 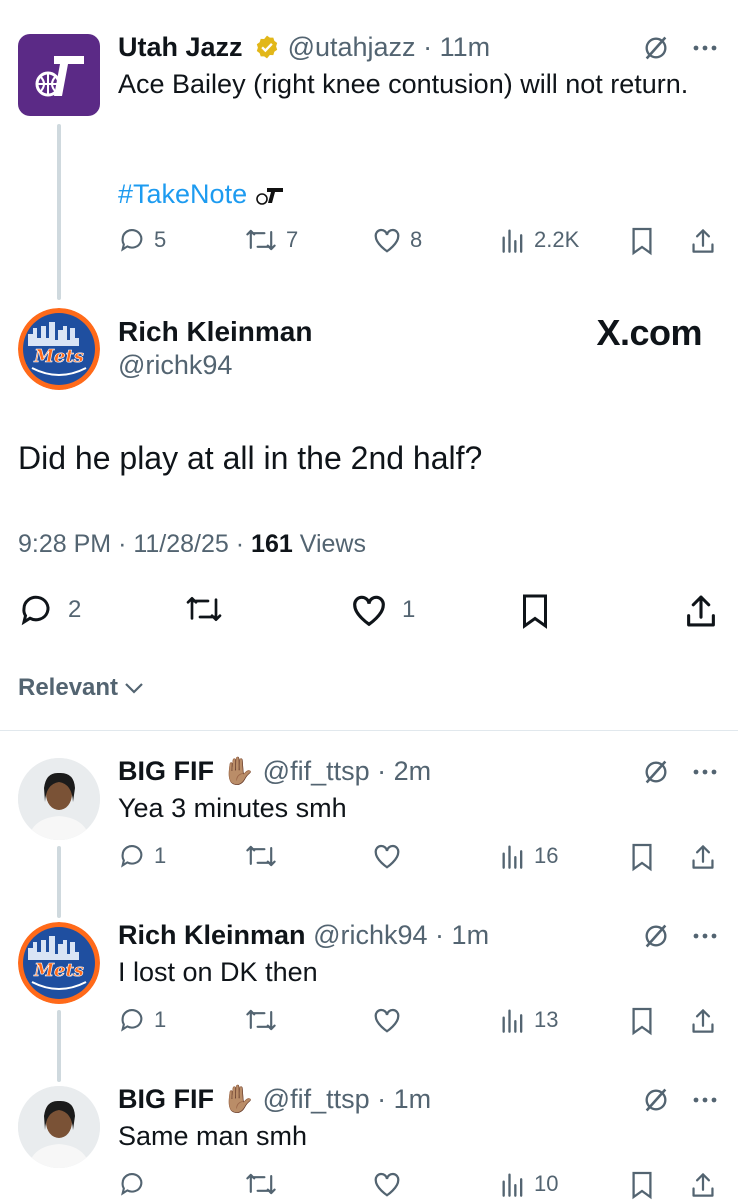 What do you see at coordinates (182, 194) in the screenshot?
I see `hashtag-link: #TakeNote` at bounding box center [182, 194].